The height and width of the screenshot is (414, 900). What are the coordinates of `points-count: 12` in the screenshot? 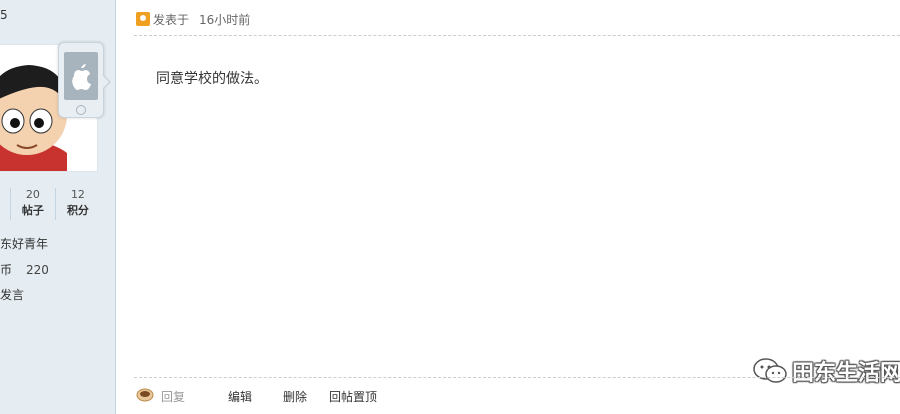 It's located at (77, 194).